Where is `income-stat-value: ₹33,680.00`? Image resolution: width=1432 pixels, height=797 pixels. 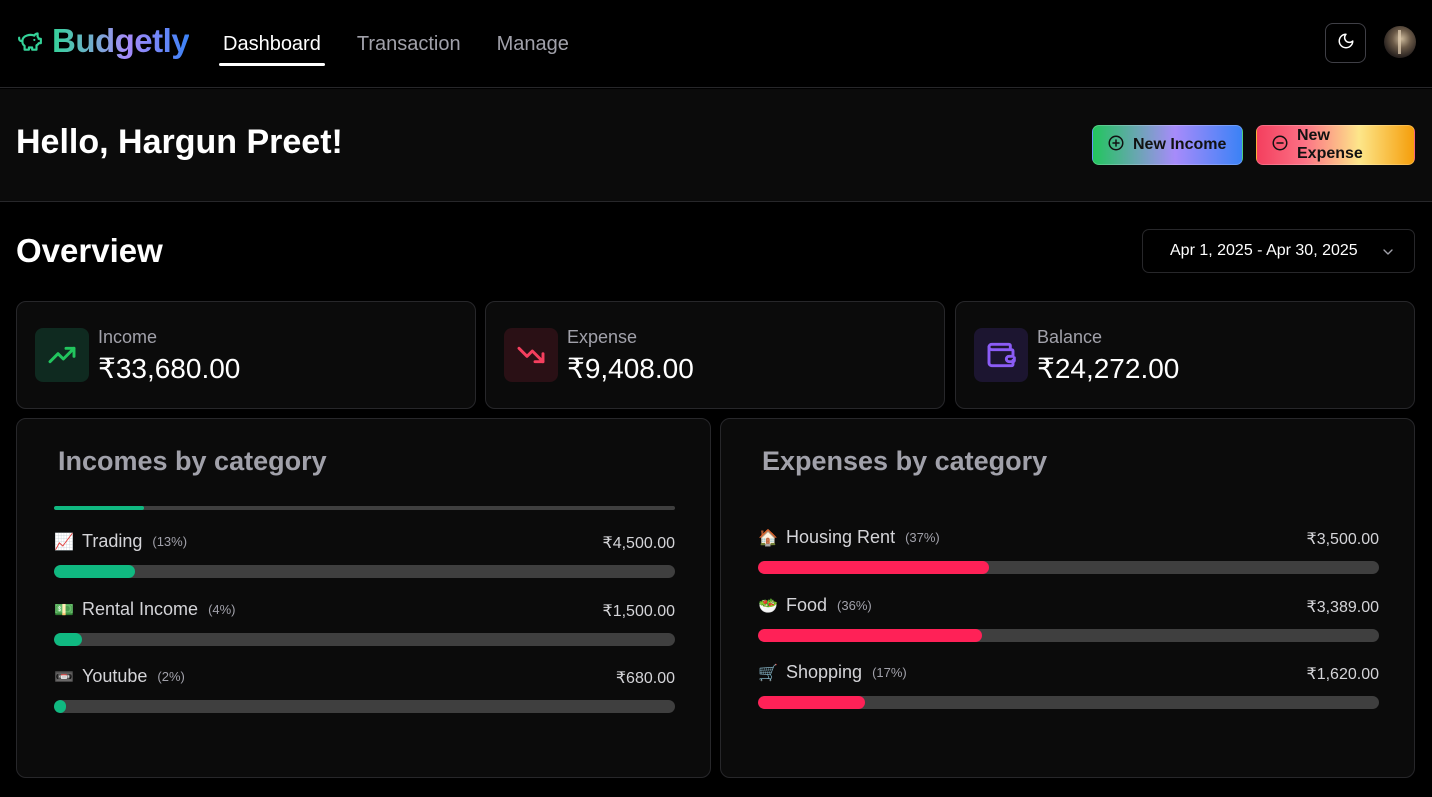
income-stat-value: ₹33,680.00 is located at coordinates (169, 368).